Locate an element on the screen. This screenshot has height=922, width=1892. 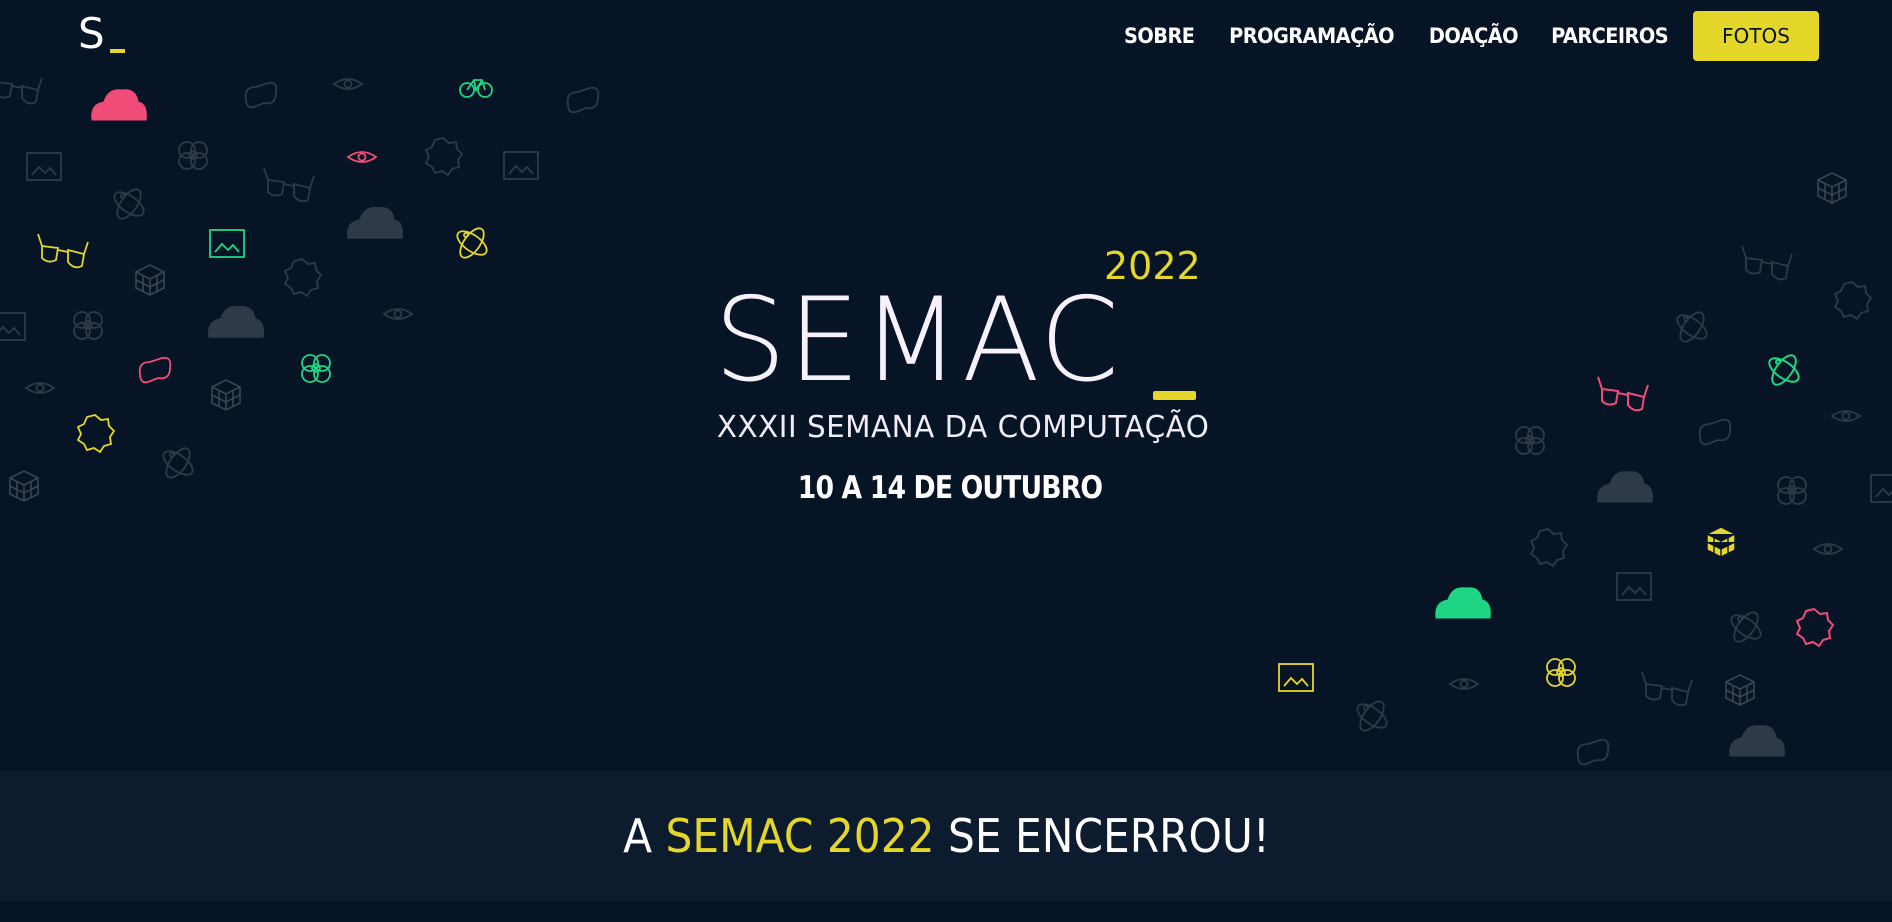
closing-banner-text: A SEMAC 2022 SE ENCERROU! is located at coordinates (946, 836).